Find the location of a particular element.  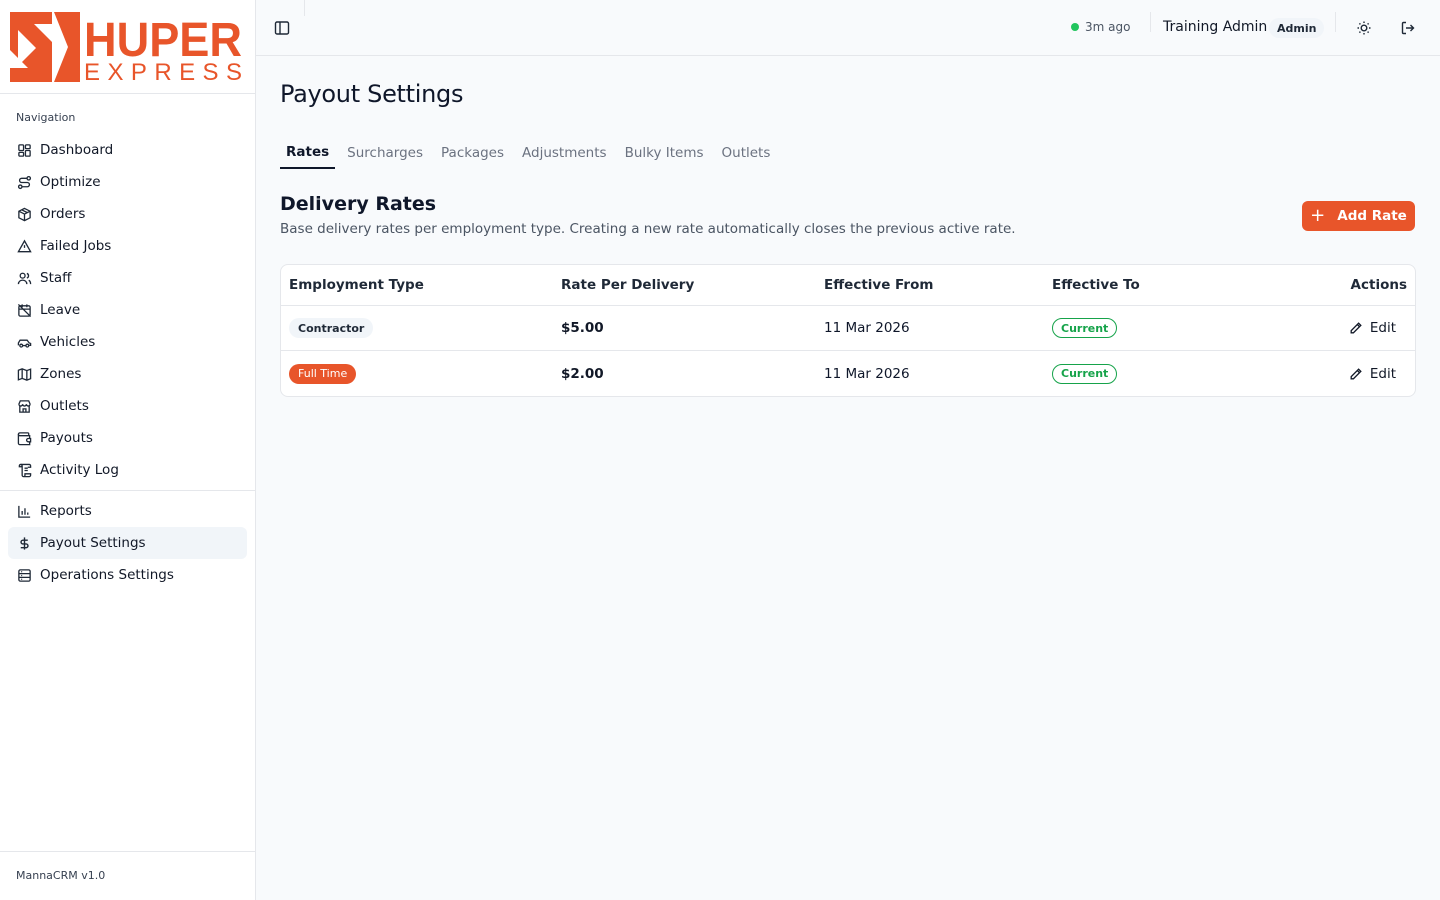

sidebar-item-zones: Zones is located at coordinates (127, 374).